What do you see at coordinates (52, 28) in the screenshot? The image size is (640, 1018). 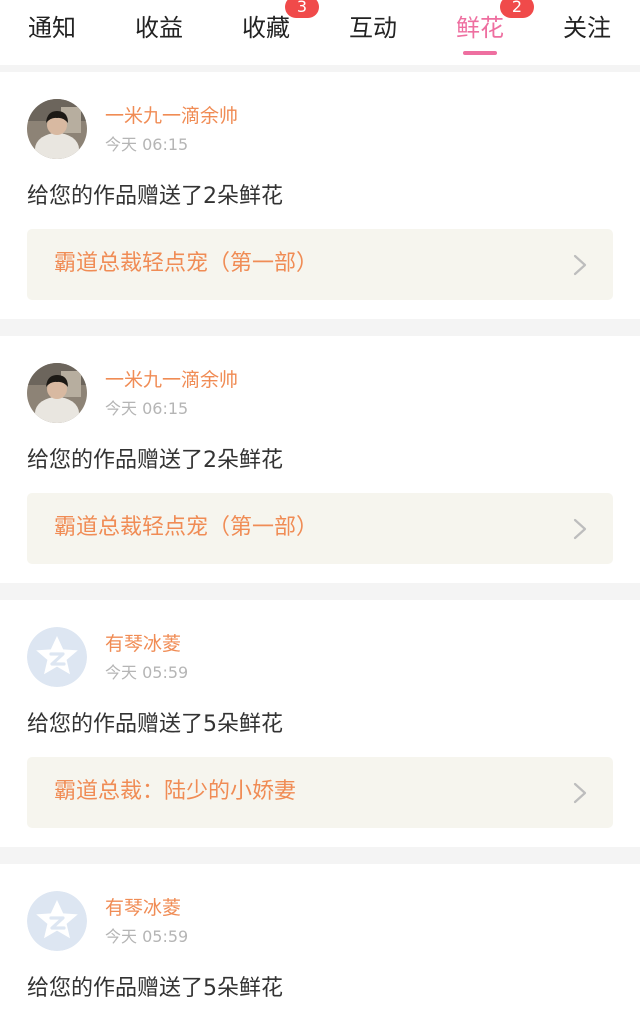 I see `tab-label: 通知` at bounding box center [52, 28].